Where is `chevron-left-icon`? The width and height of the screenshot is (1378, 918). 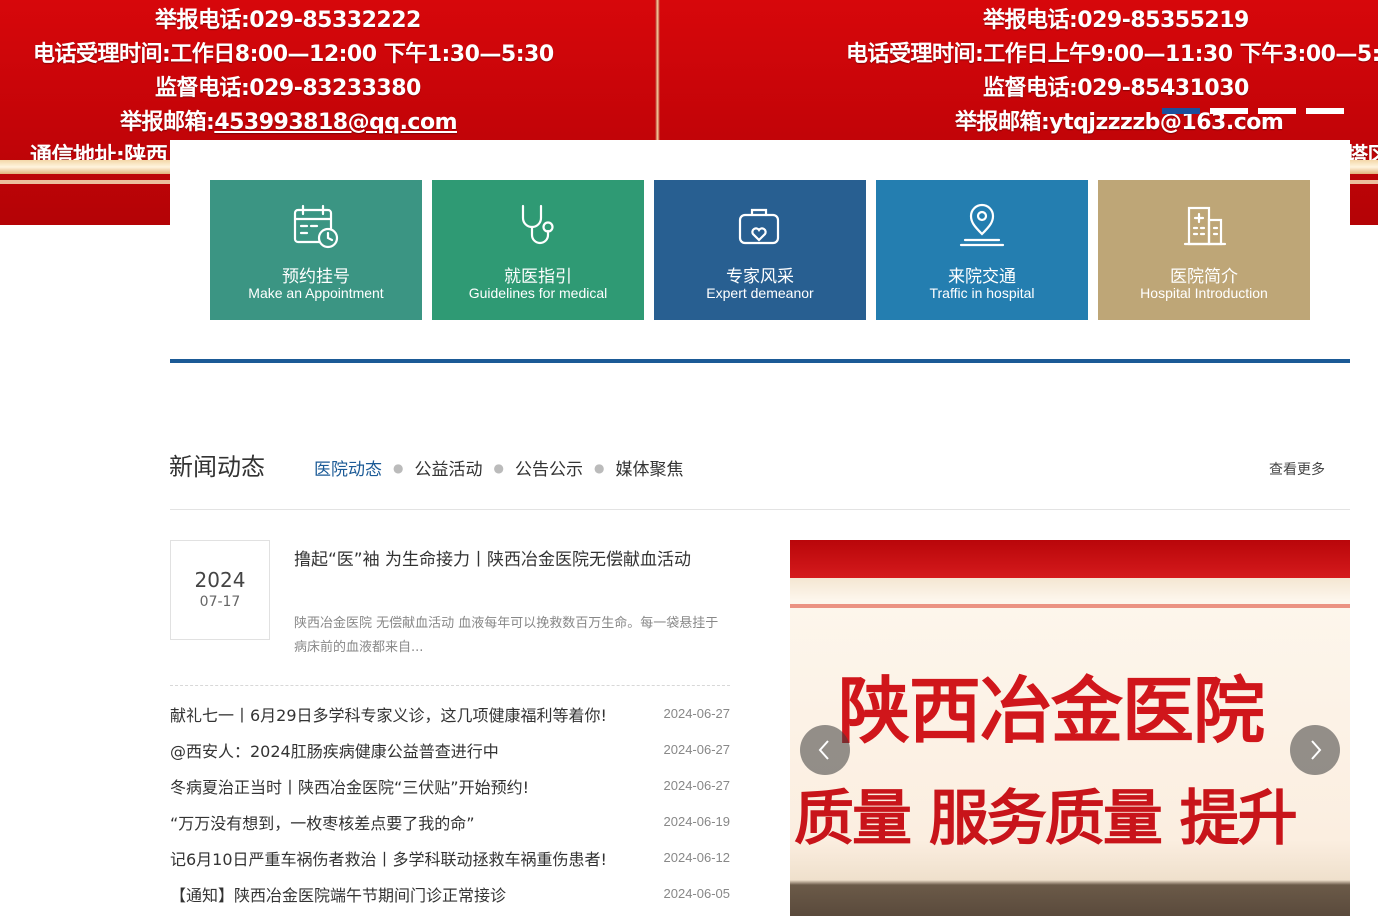 chevron-left-icon is located at coordinates (823, 750).